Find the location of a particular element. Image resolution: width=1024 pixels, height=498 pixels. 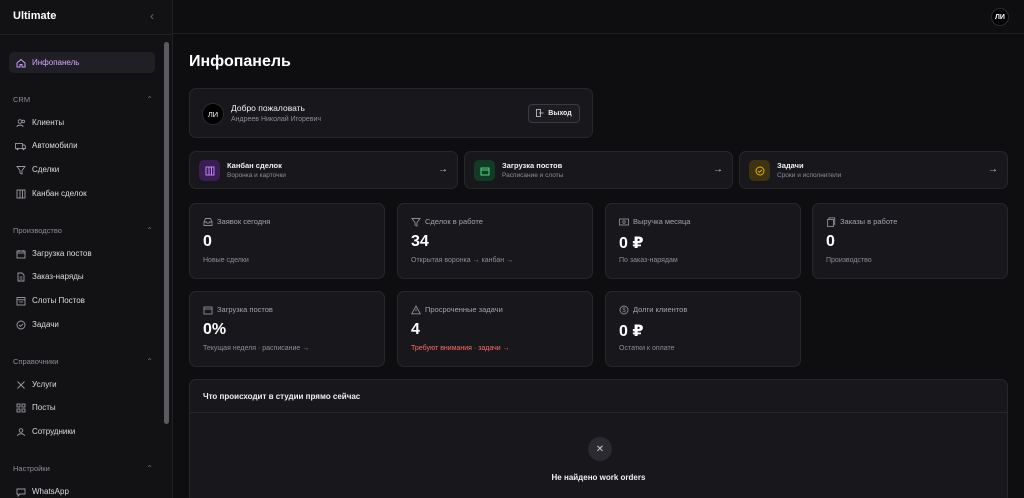

sidebar-item-post-slots: Слоты Постов is located at coordinates (82, 300).